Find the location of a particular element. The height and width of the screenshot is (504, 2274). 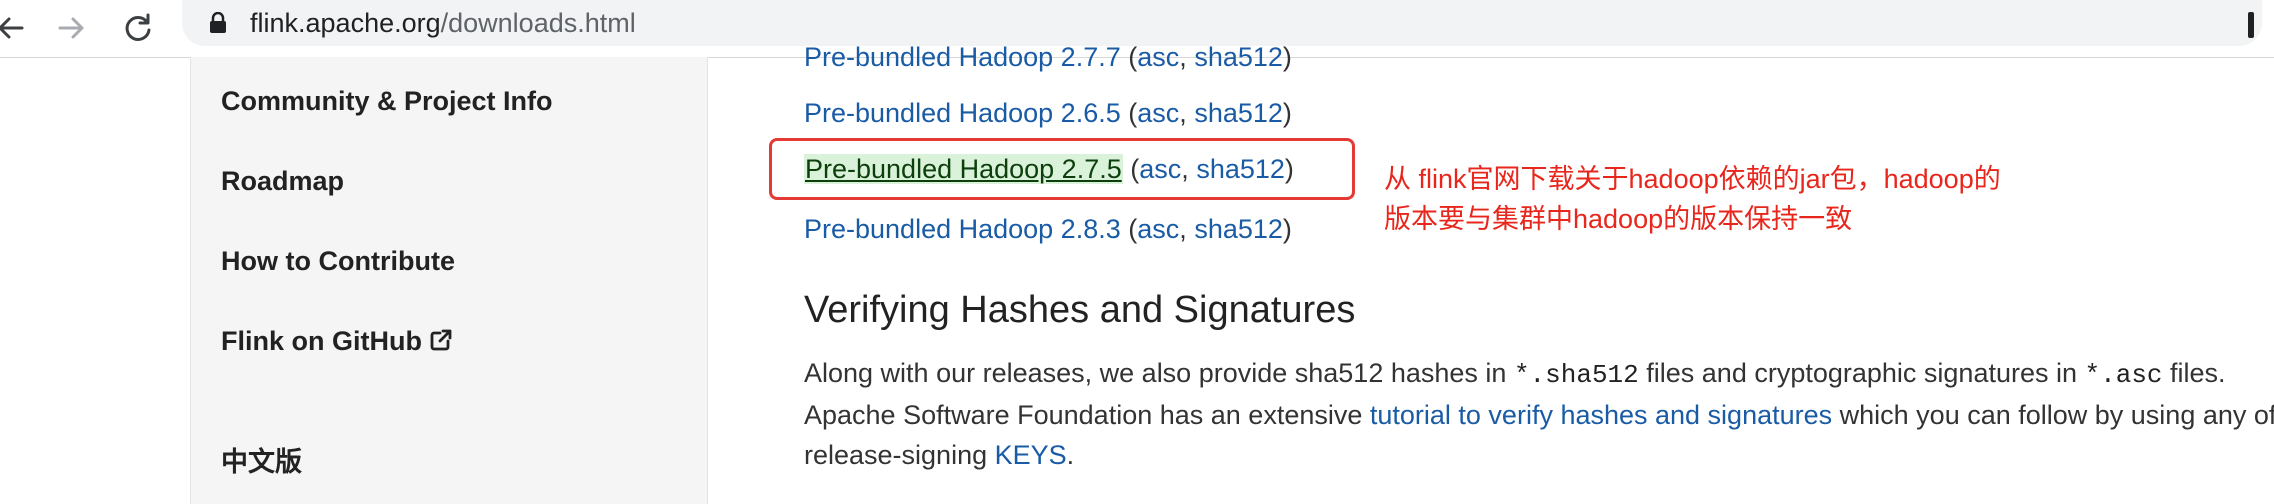

sidebar-item-roadmap: Roadmap is located at coordinates (282, 181).